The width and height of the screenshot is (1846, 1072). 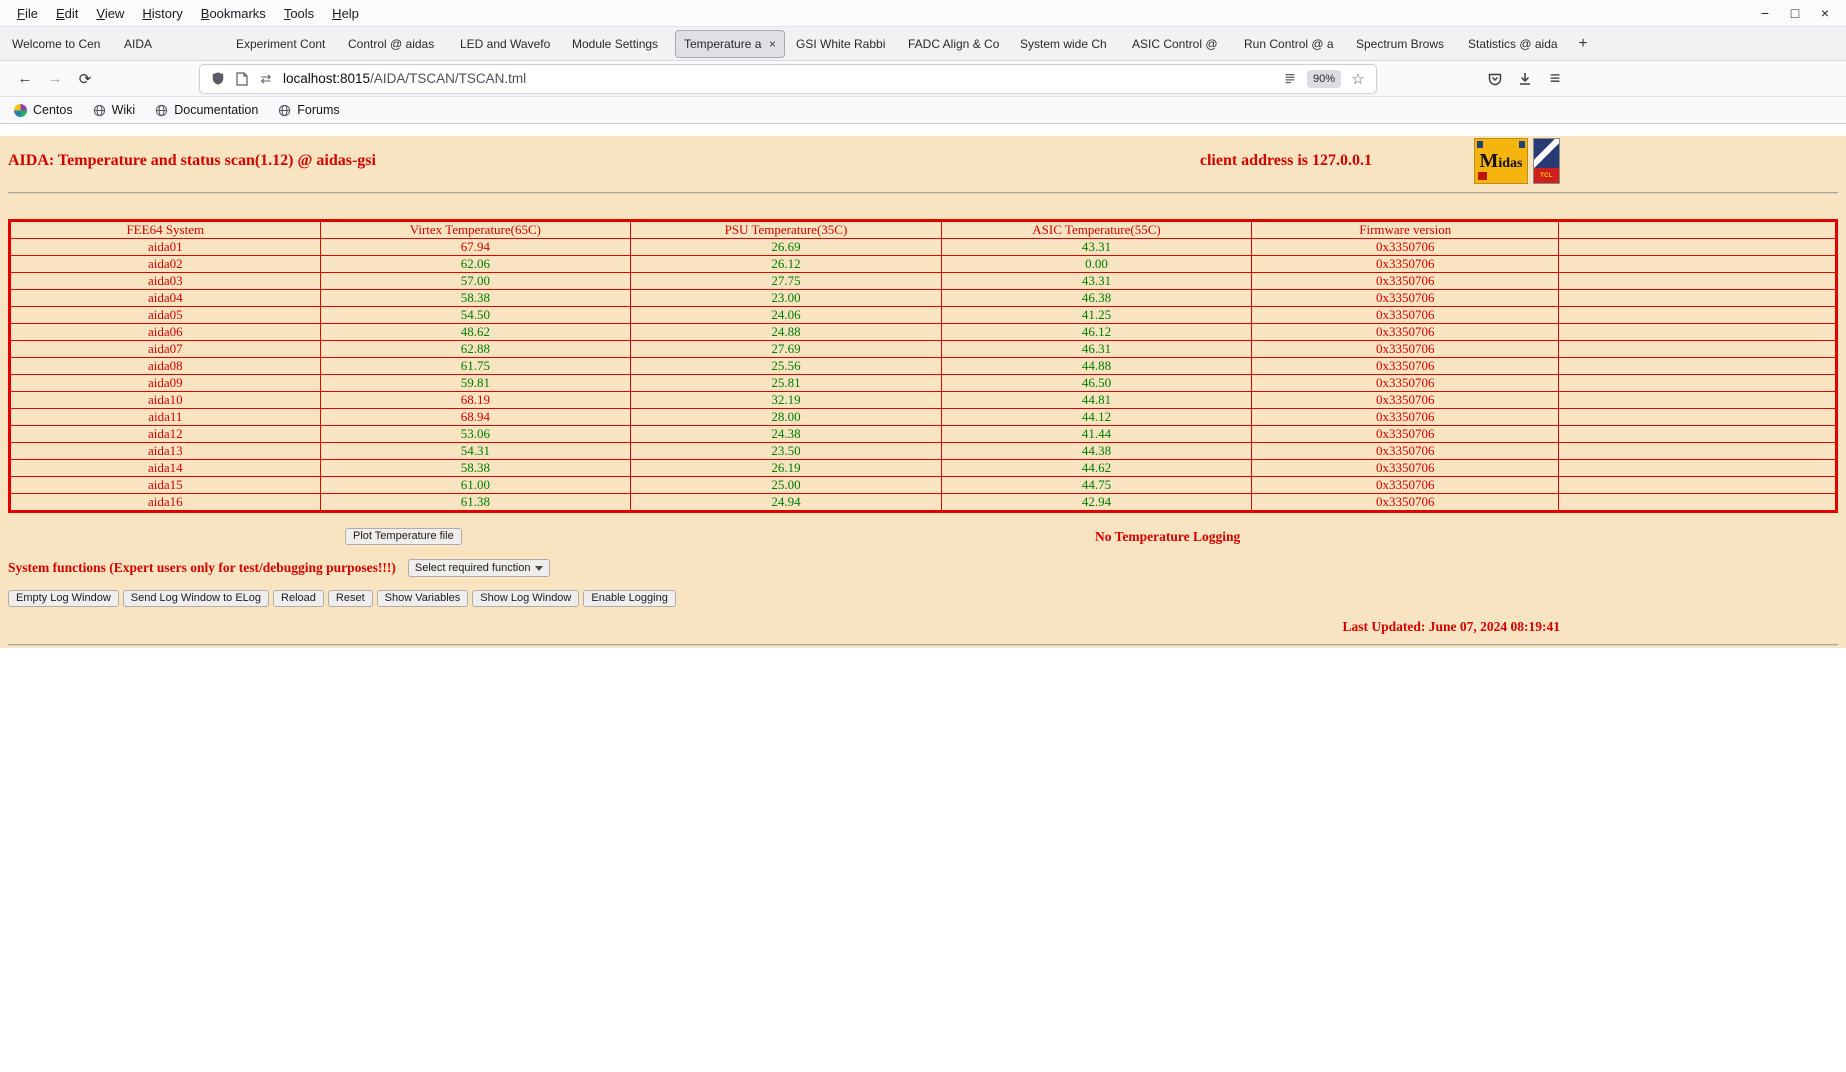 I want to click on show-variables-button: Show Variables, so click(x=422, y=598).